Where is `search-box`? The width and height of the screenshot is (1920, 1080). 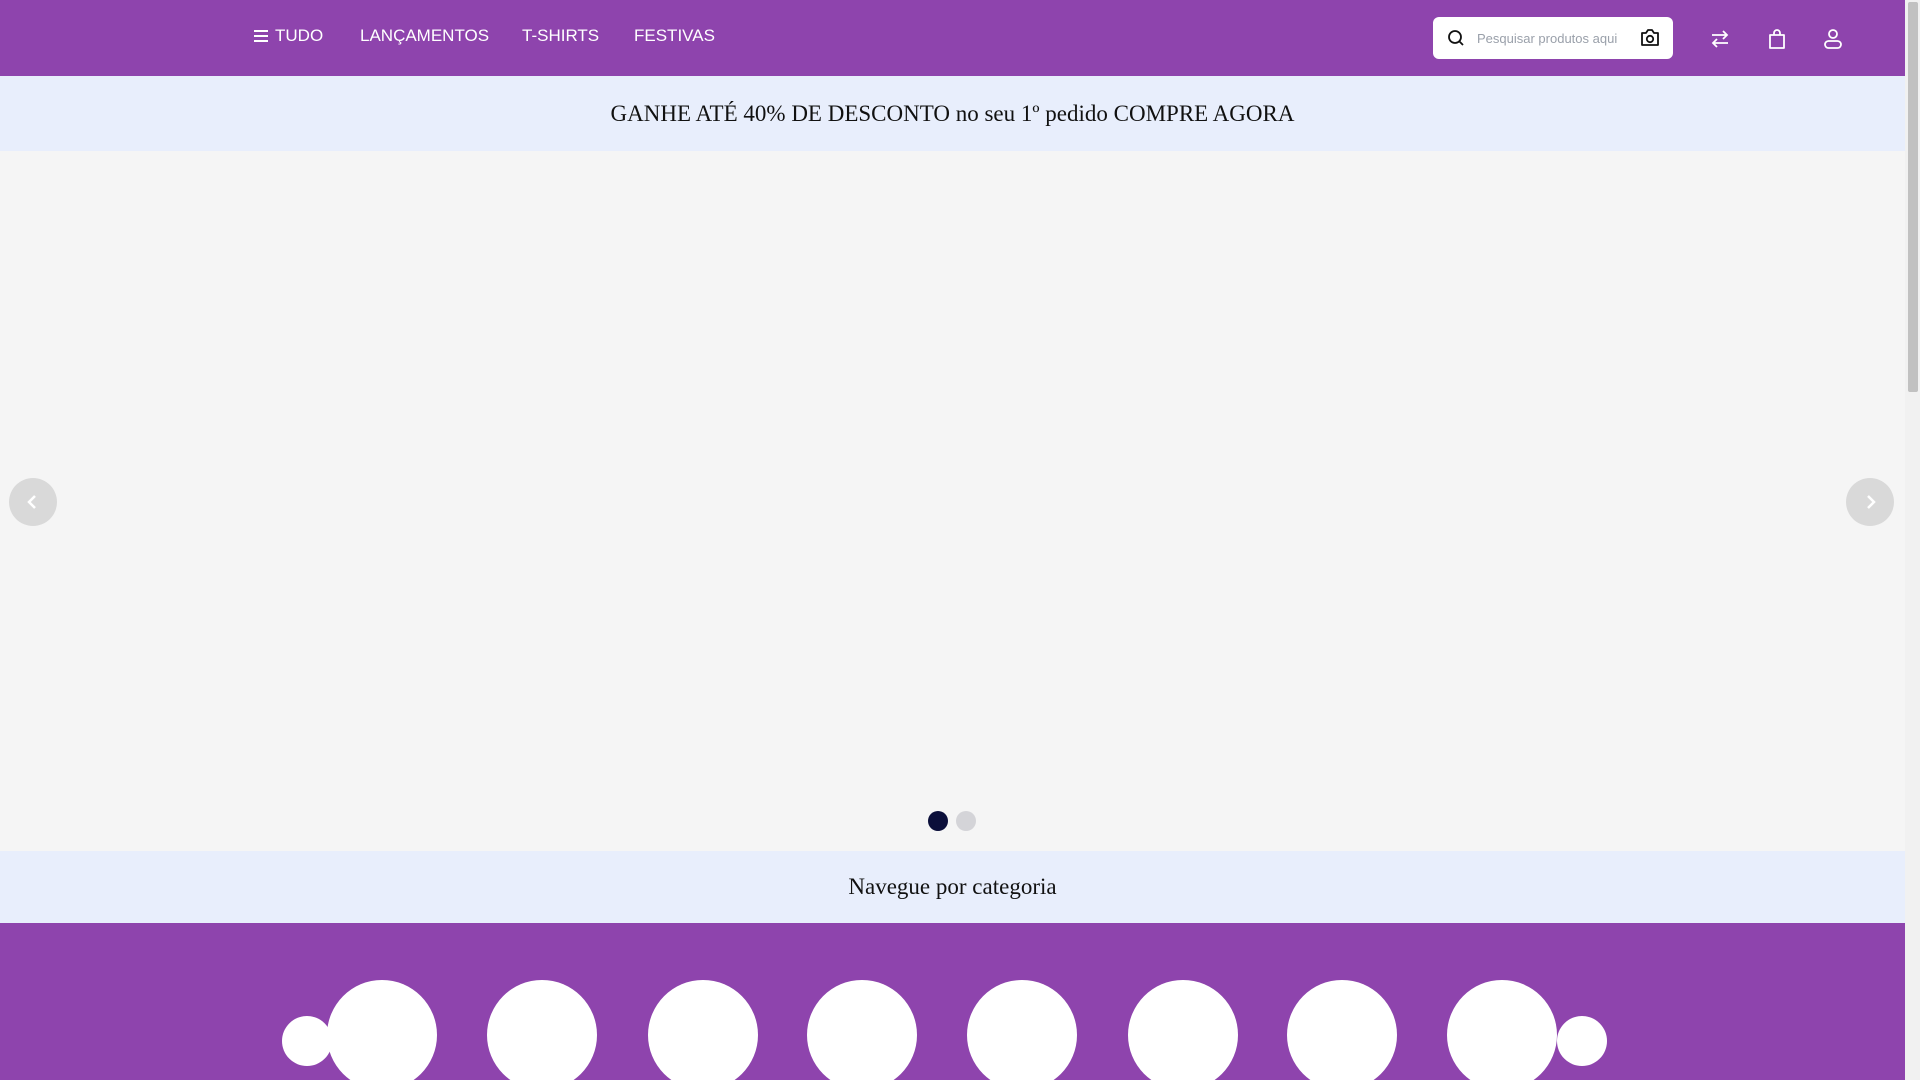 search-box is located at coordinates (1553, 38).